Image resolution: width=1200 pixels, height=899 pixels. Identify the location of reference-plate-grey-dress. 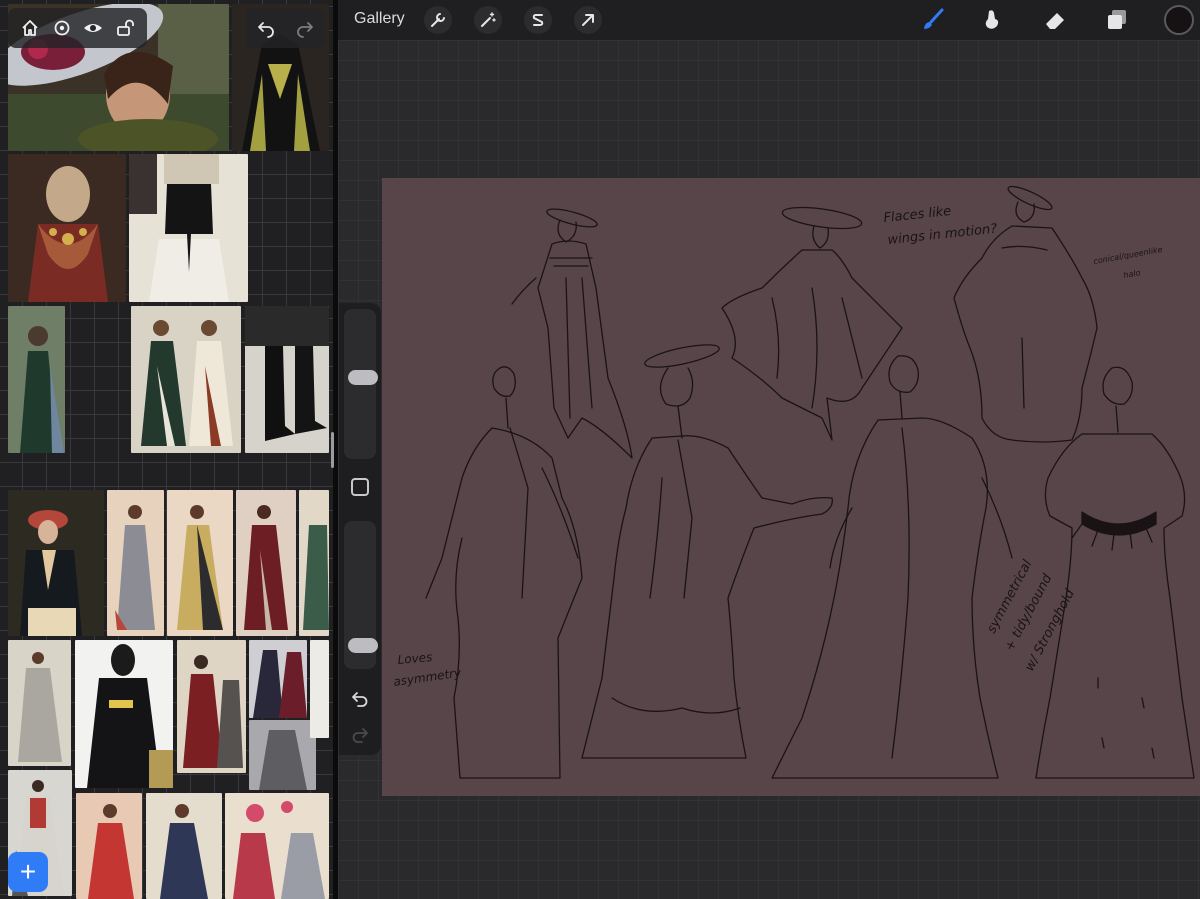
(135, 563).